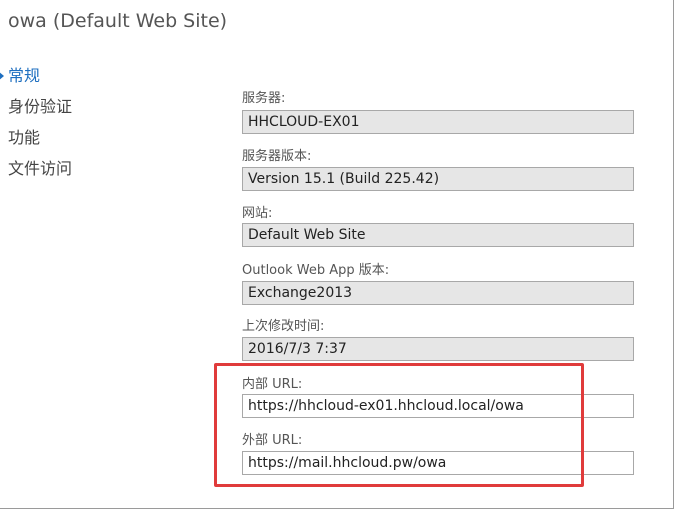 Image resolution: width=674 pixels, height=509 pixels. Describe the element at coordinates (264, 98) in the screenshot. I see `server-label: 服务器:` at that location.